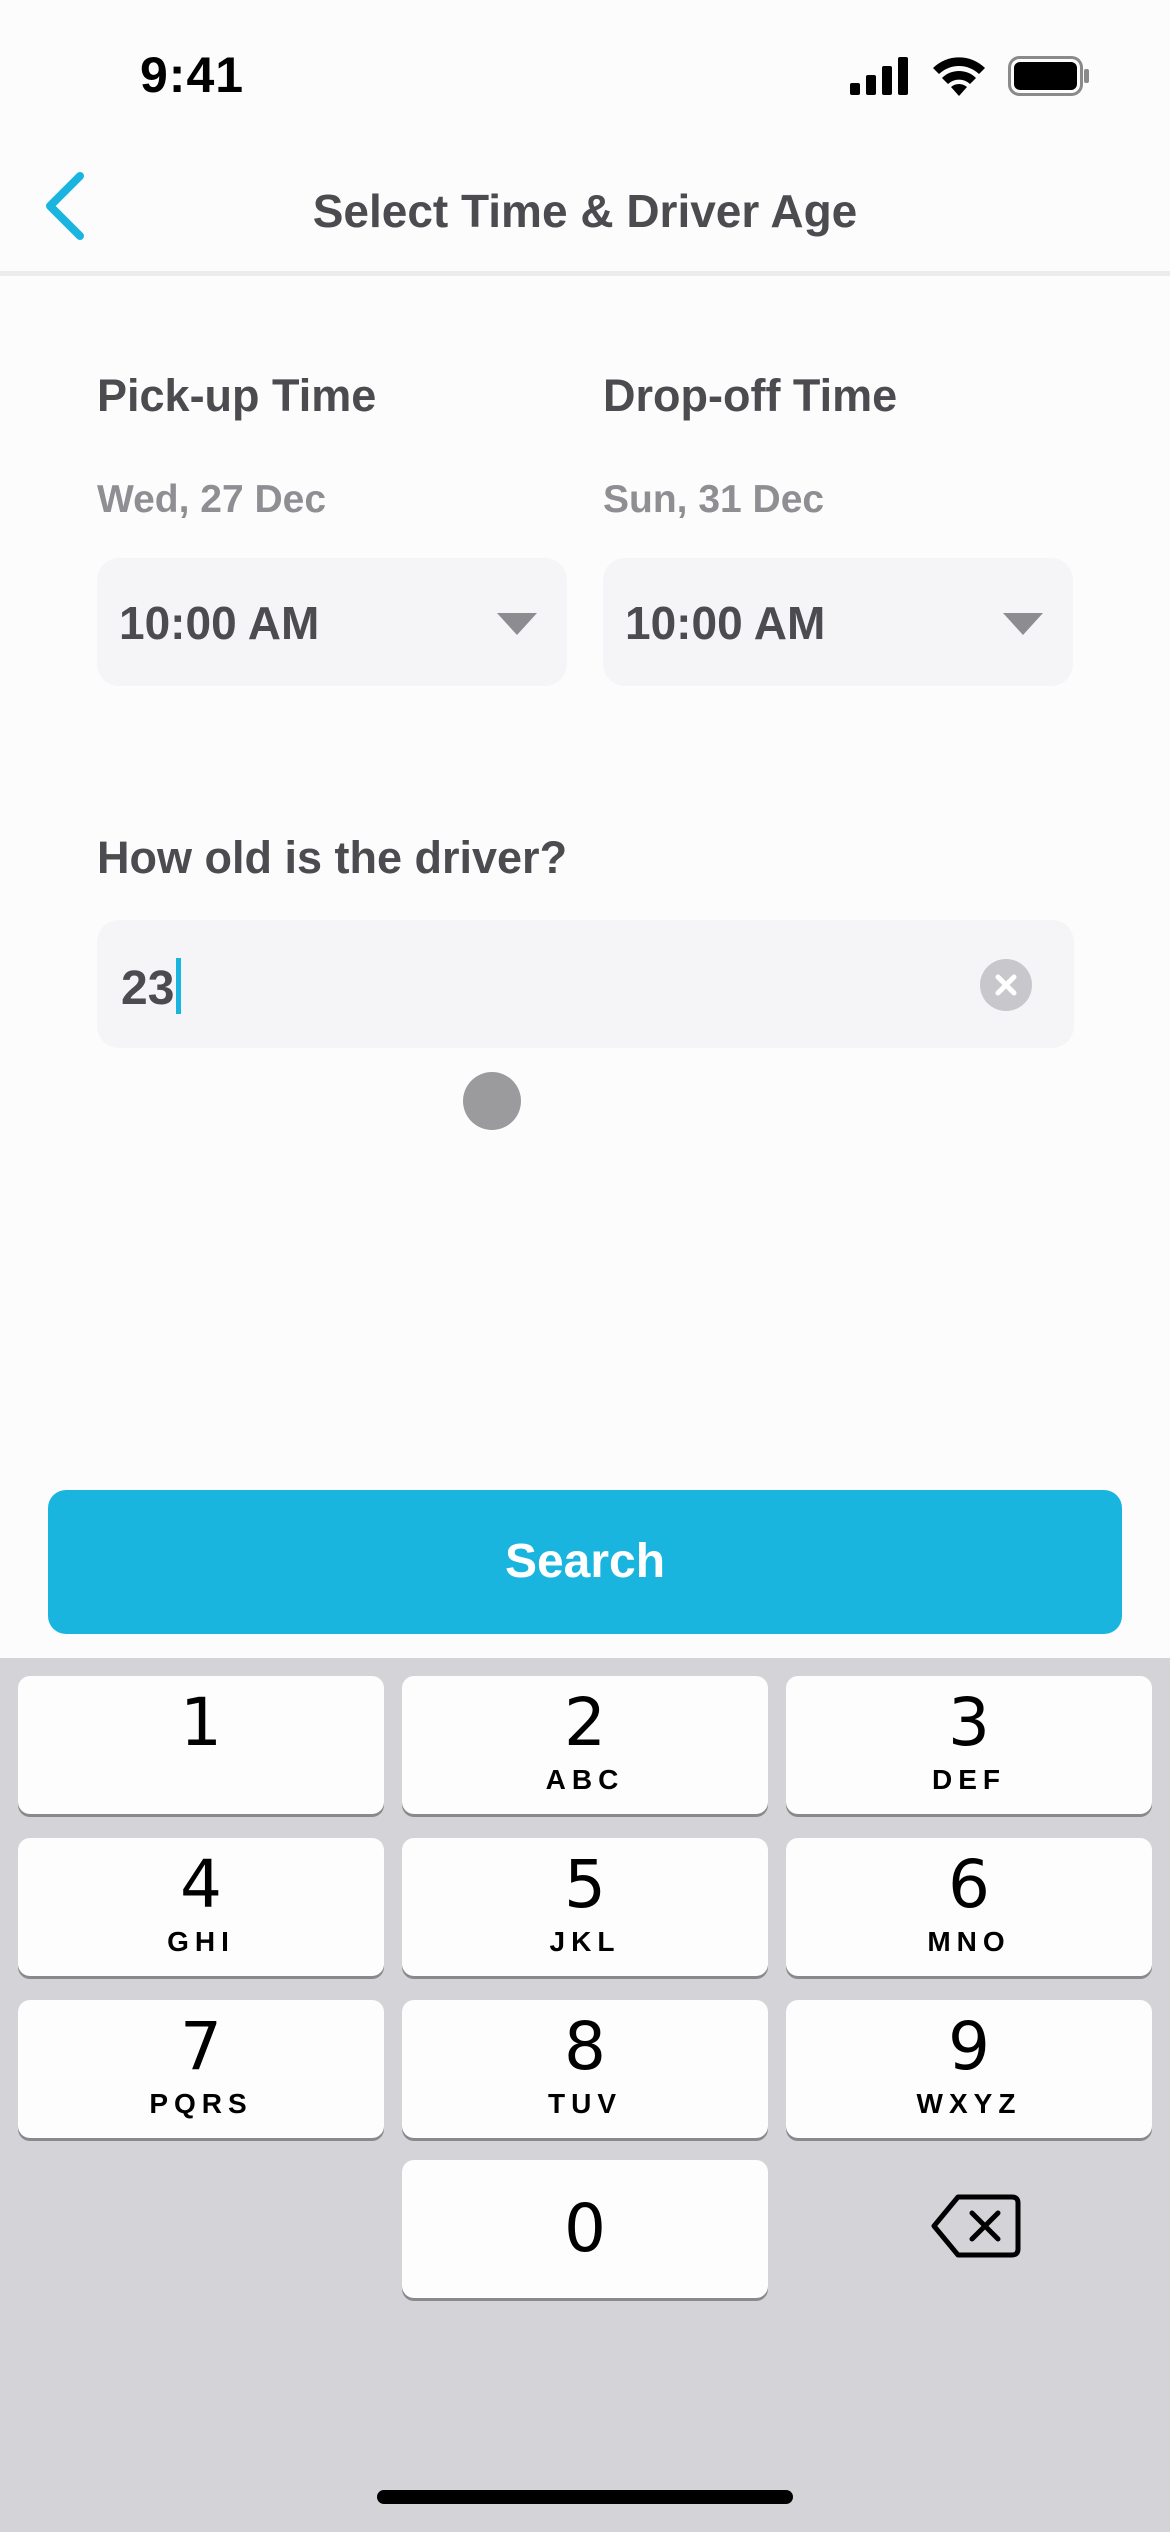  I want to click on delete-key, so click(976, 2226).